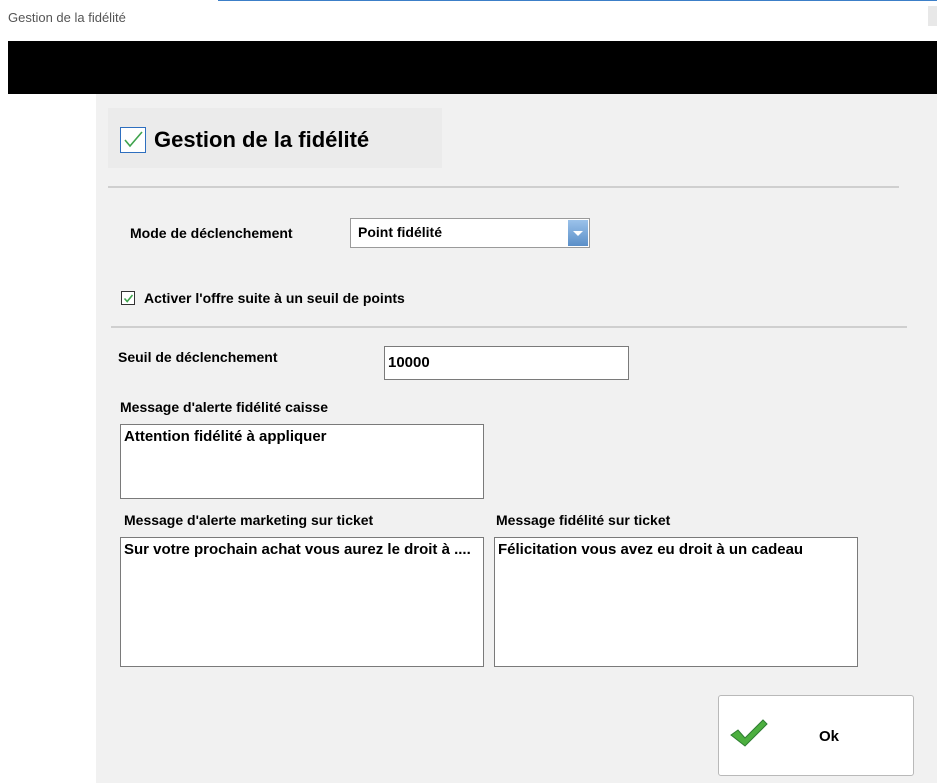 The height and width of the screenshot is (783, 937). Describe the element at coordinates (578, 233) in the screenshot. I see `chevron-down-icon` at that location.